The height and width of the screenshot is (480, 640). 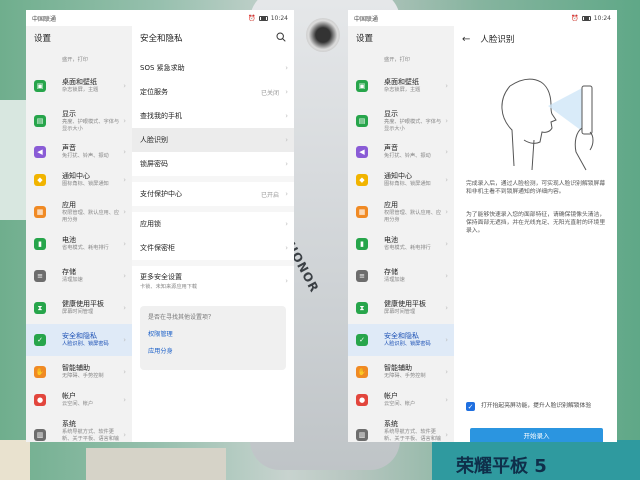 I want to click on settings-item-subtitle: 系统导航方式、软件更新、关于平板、语言和输入法, so click(x=91, y=435).